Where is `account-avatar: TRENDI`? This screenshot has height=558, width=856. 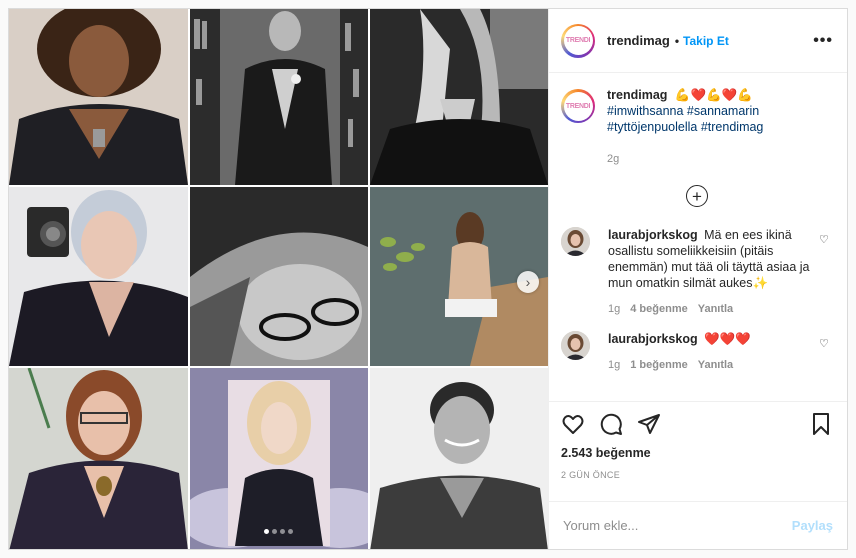
account-avatar: TRENDI is located at coordinates (578, 40).